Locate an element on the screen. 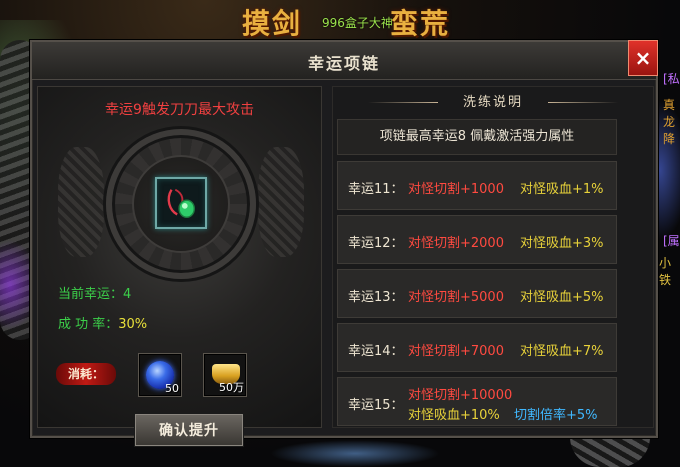 This screenshot has height=467, width=680. luck-effect-headline: 幸运9触发刀刀最大攻击 is located at coordinates (179, 110).